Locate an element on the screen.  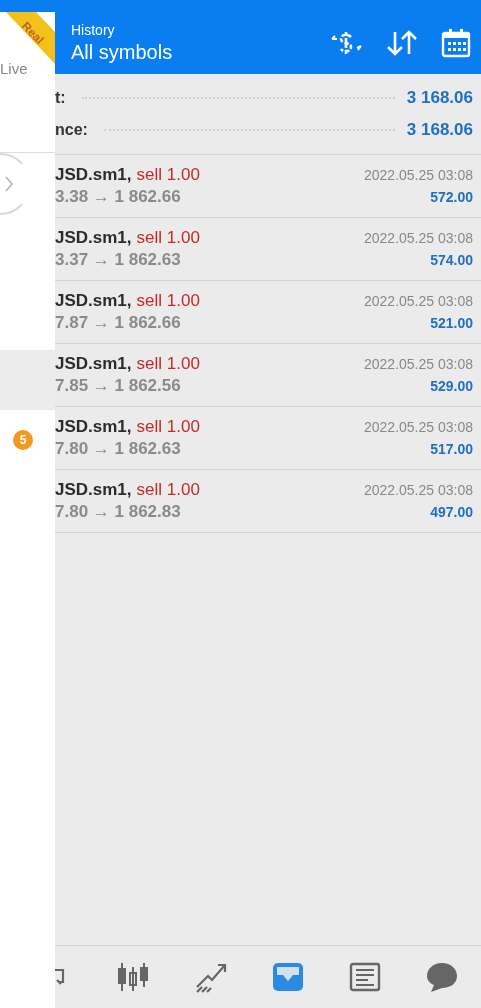
count-badge: 5 is located at coordinates (23, 440).